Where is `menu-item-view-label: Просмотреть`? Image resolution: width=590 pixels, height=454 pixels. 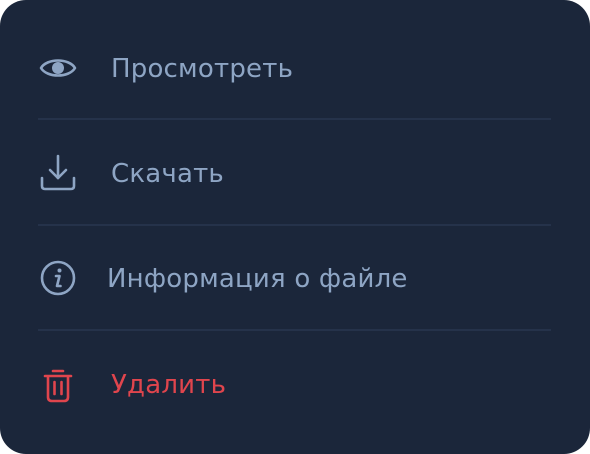
menu-item-view-label: Просмотреть is located at coordinates (202, 69).